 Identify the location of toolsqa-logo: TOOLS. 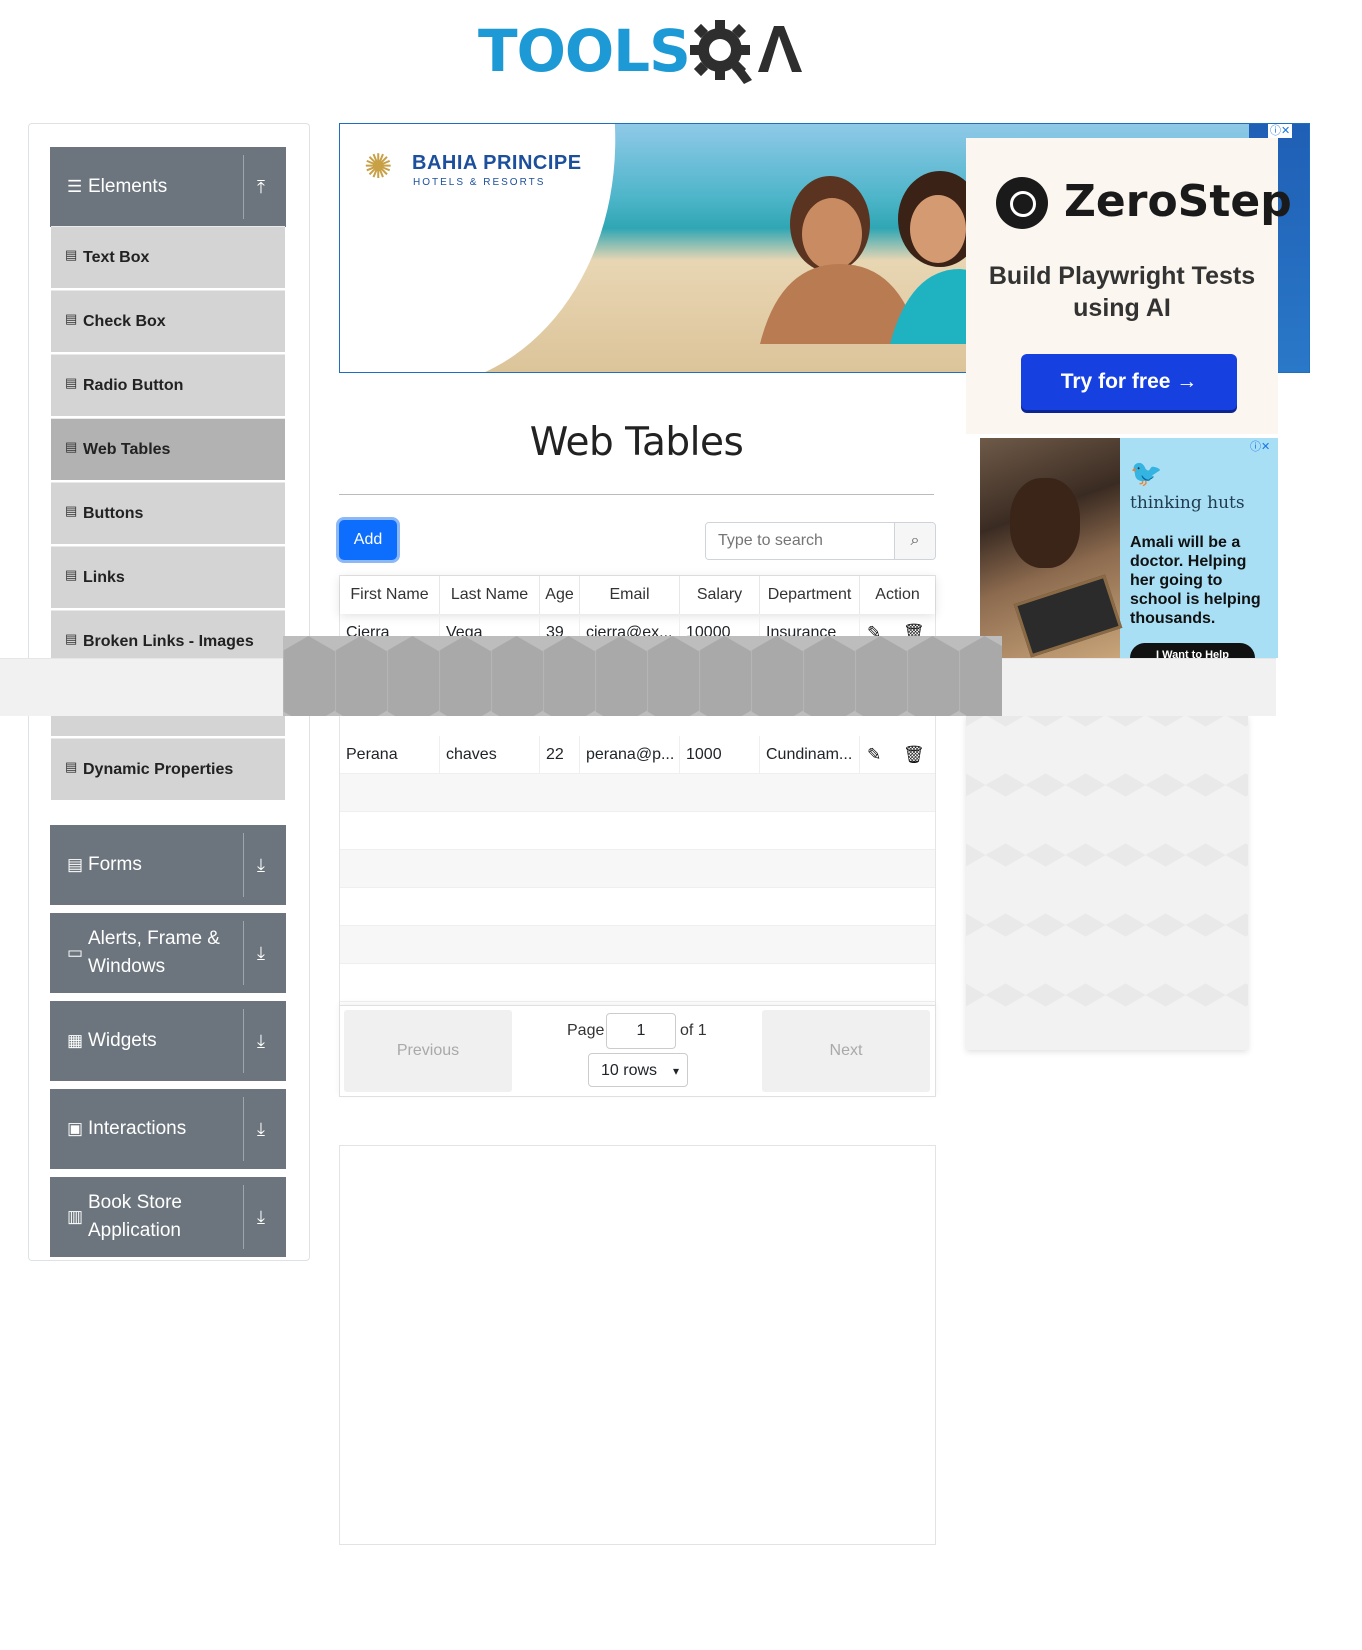
(640, 52).